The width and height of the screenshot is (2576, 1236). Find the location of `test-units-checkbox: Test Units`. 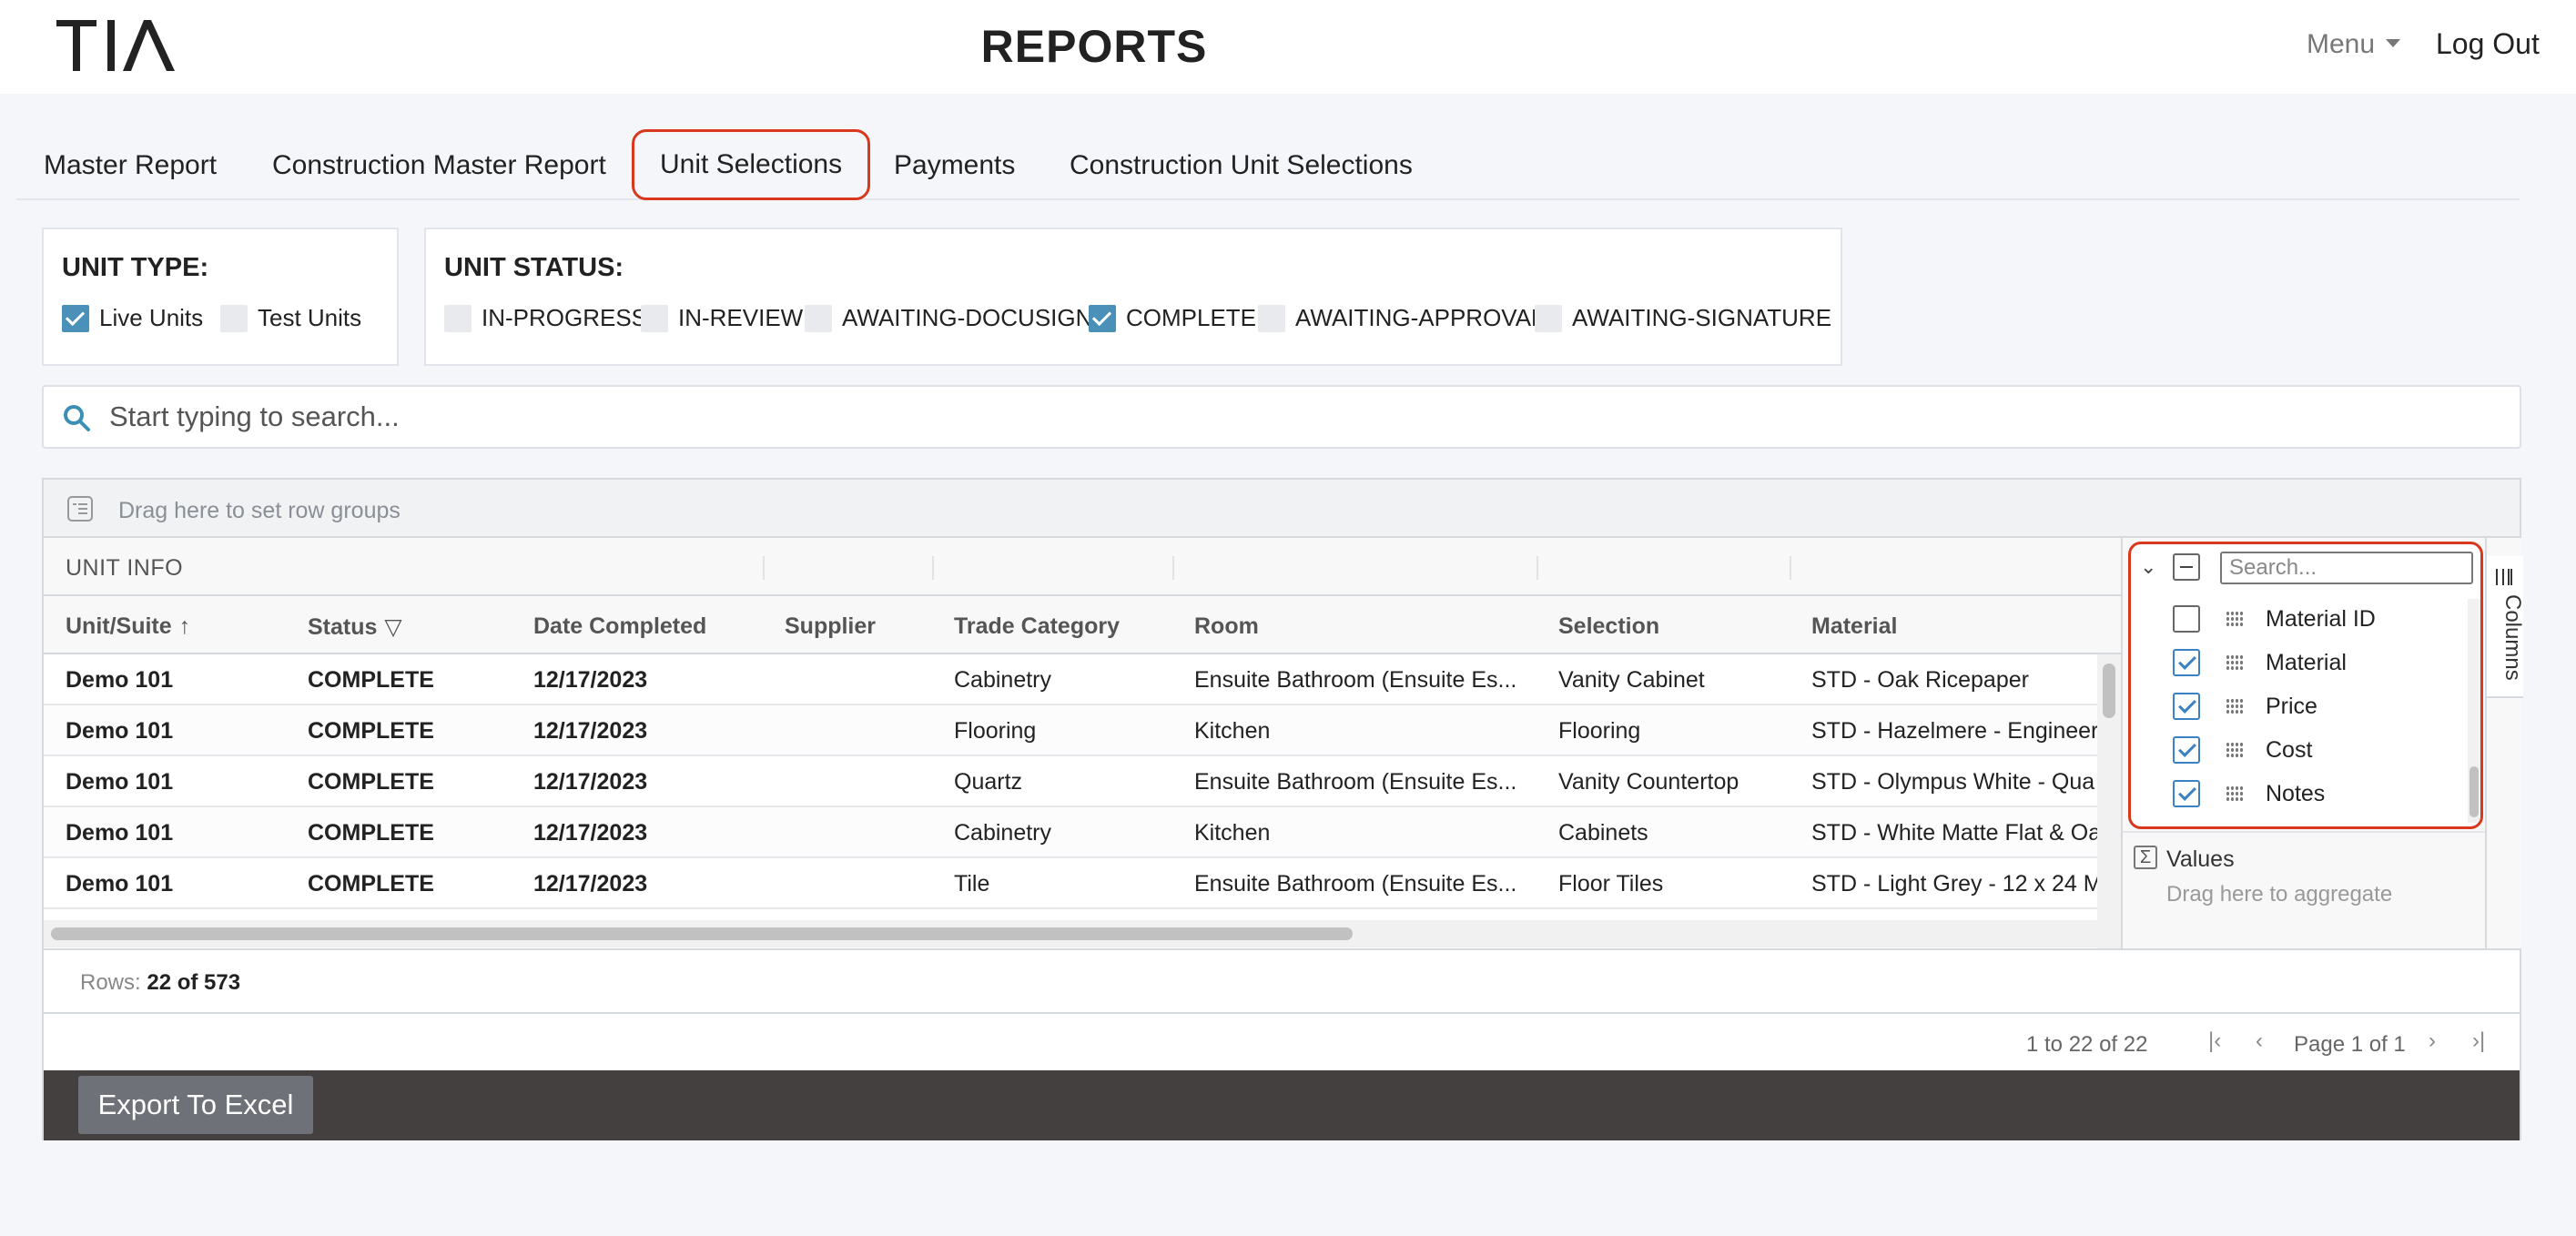

test-units-checkbox: Test Units is located at coordinates (290, 318).